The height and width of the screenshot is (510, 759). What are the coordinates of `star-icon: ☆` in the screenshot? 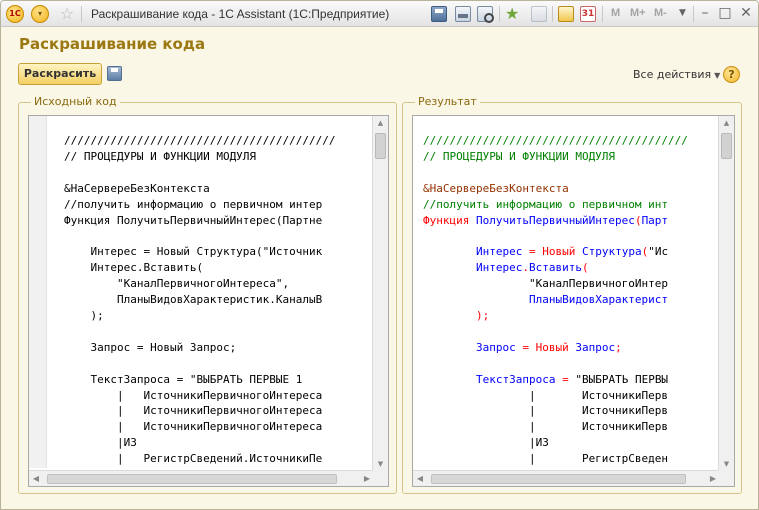 It's located at (67, 14).